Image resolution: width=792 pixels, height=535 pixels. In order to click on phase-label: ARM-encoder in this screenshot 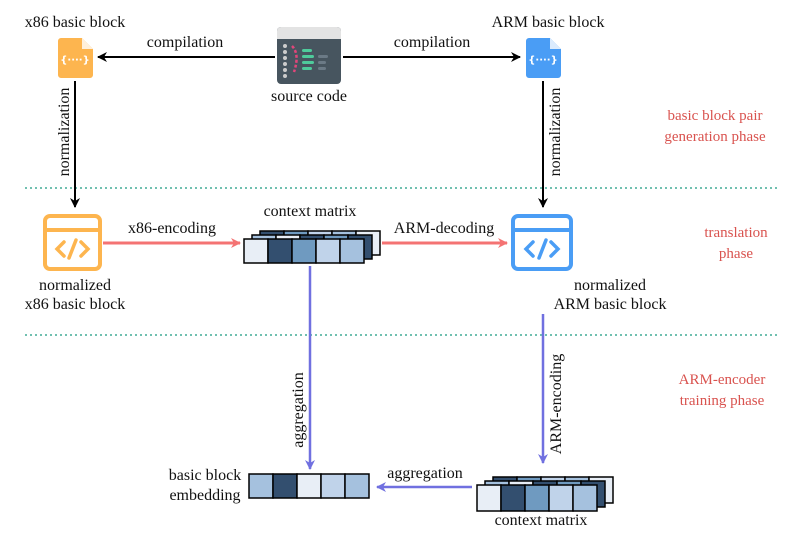, I will do `click(722, 380)`.